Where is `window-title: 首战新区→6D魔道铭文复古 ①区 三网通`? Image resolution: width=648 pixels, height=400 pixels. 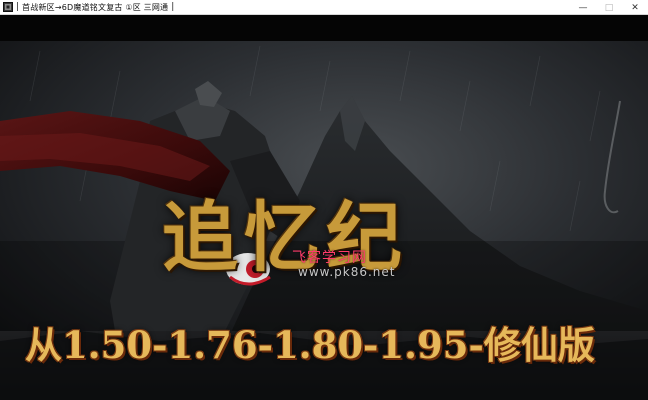 window-title: 首战新区→6D魔道铭文复古 ①区 三网通 is located at coordinates (95, 7).